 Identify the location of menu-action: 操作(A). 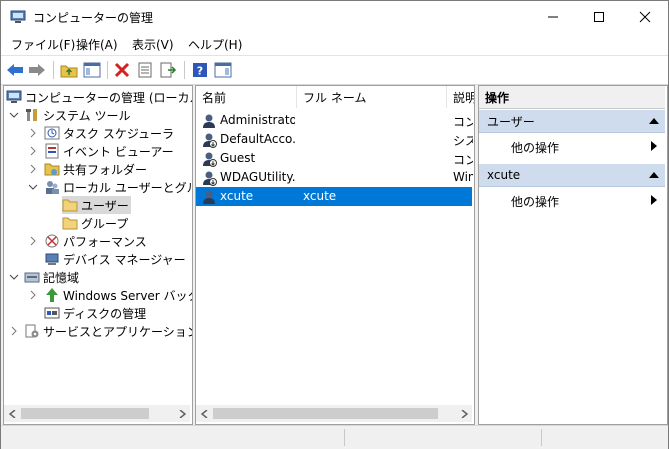
(97, 44).